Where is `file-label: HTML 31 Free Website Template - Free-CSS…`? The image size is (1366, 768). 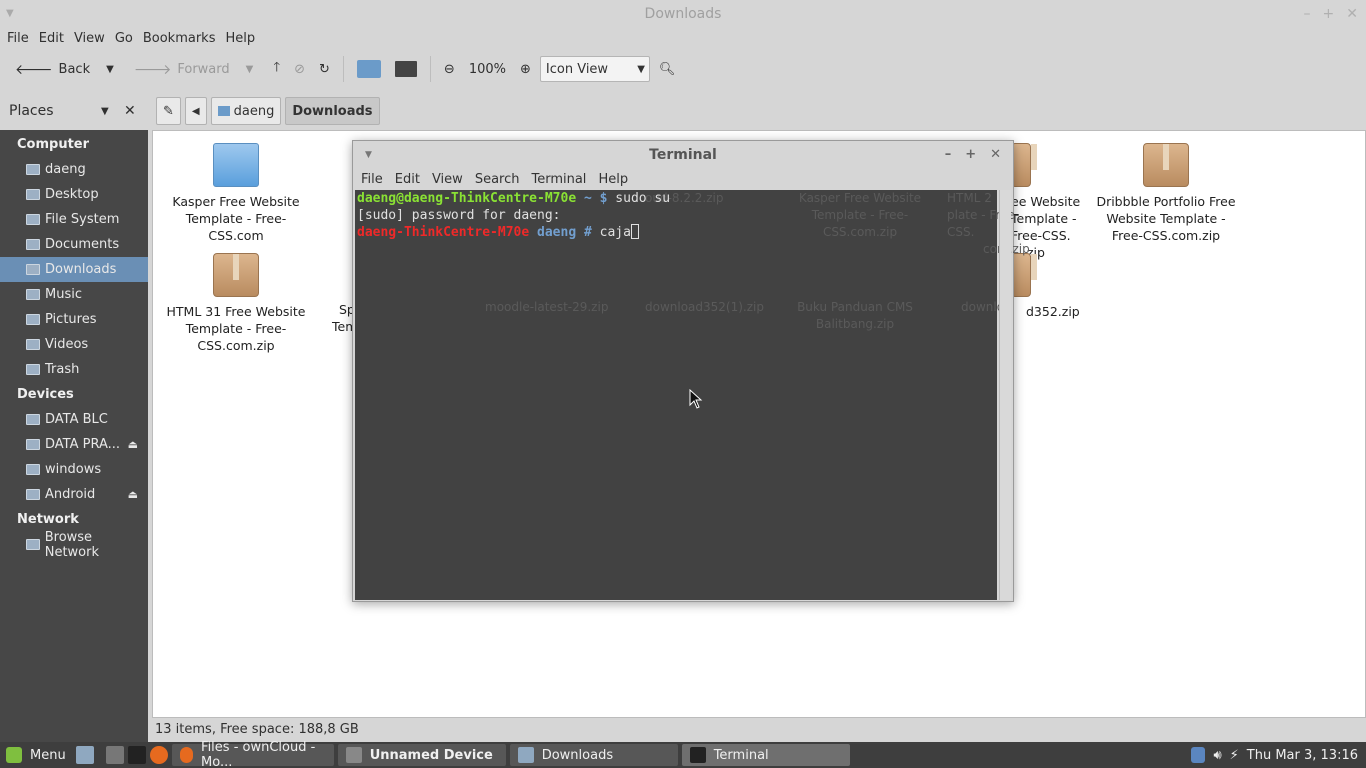
file-label: HTML 31 Free Website Template - Free-CSS… is located at coordinates (236, 328).